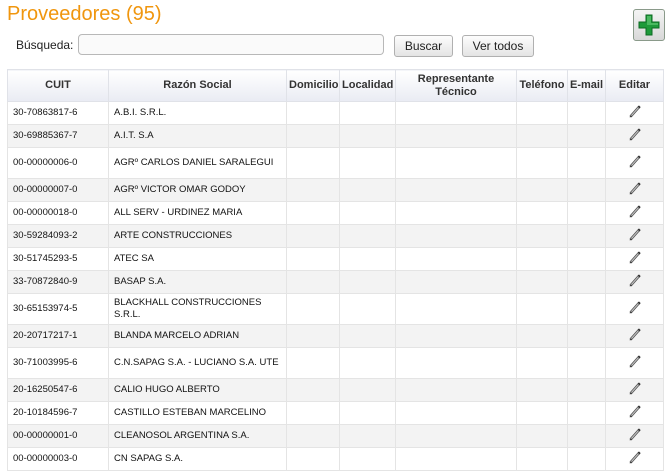 The image size is (670, 472). Describe the element at coordinates (58, 136) in the screenshot. I see `cuit-cell: 30-69885367-7` at that location.